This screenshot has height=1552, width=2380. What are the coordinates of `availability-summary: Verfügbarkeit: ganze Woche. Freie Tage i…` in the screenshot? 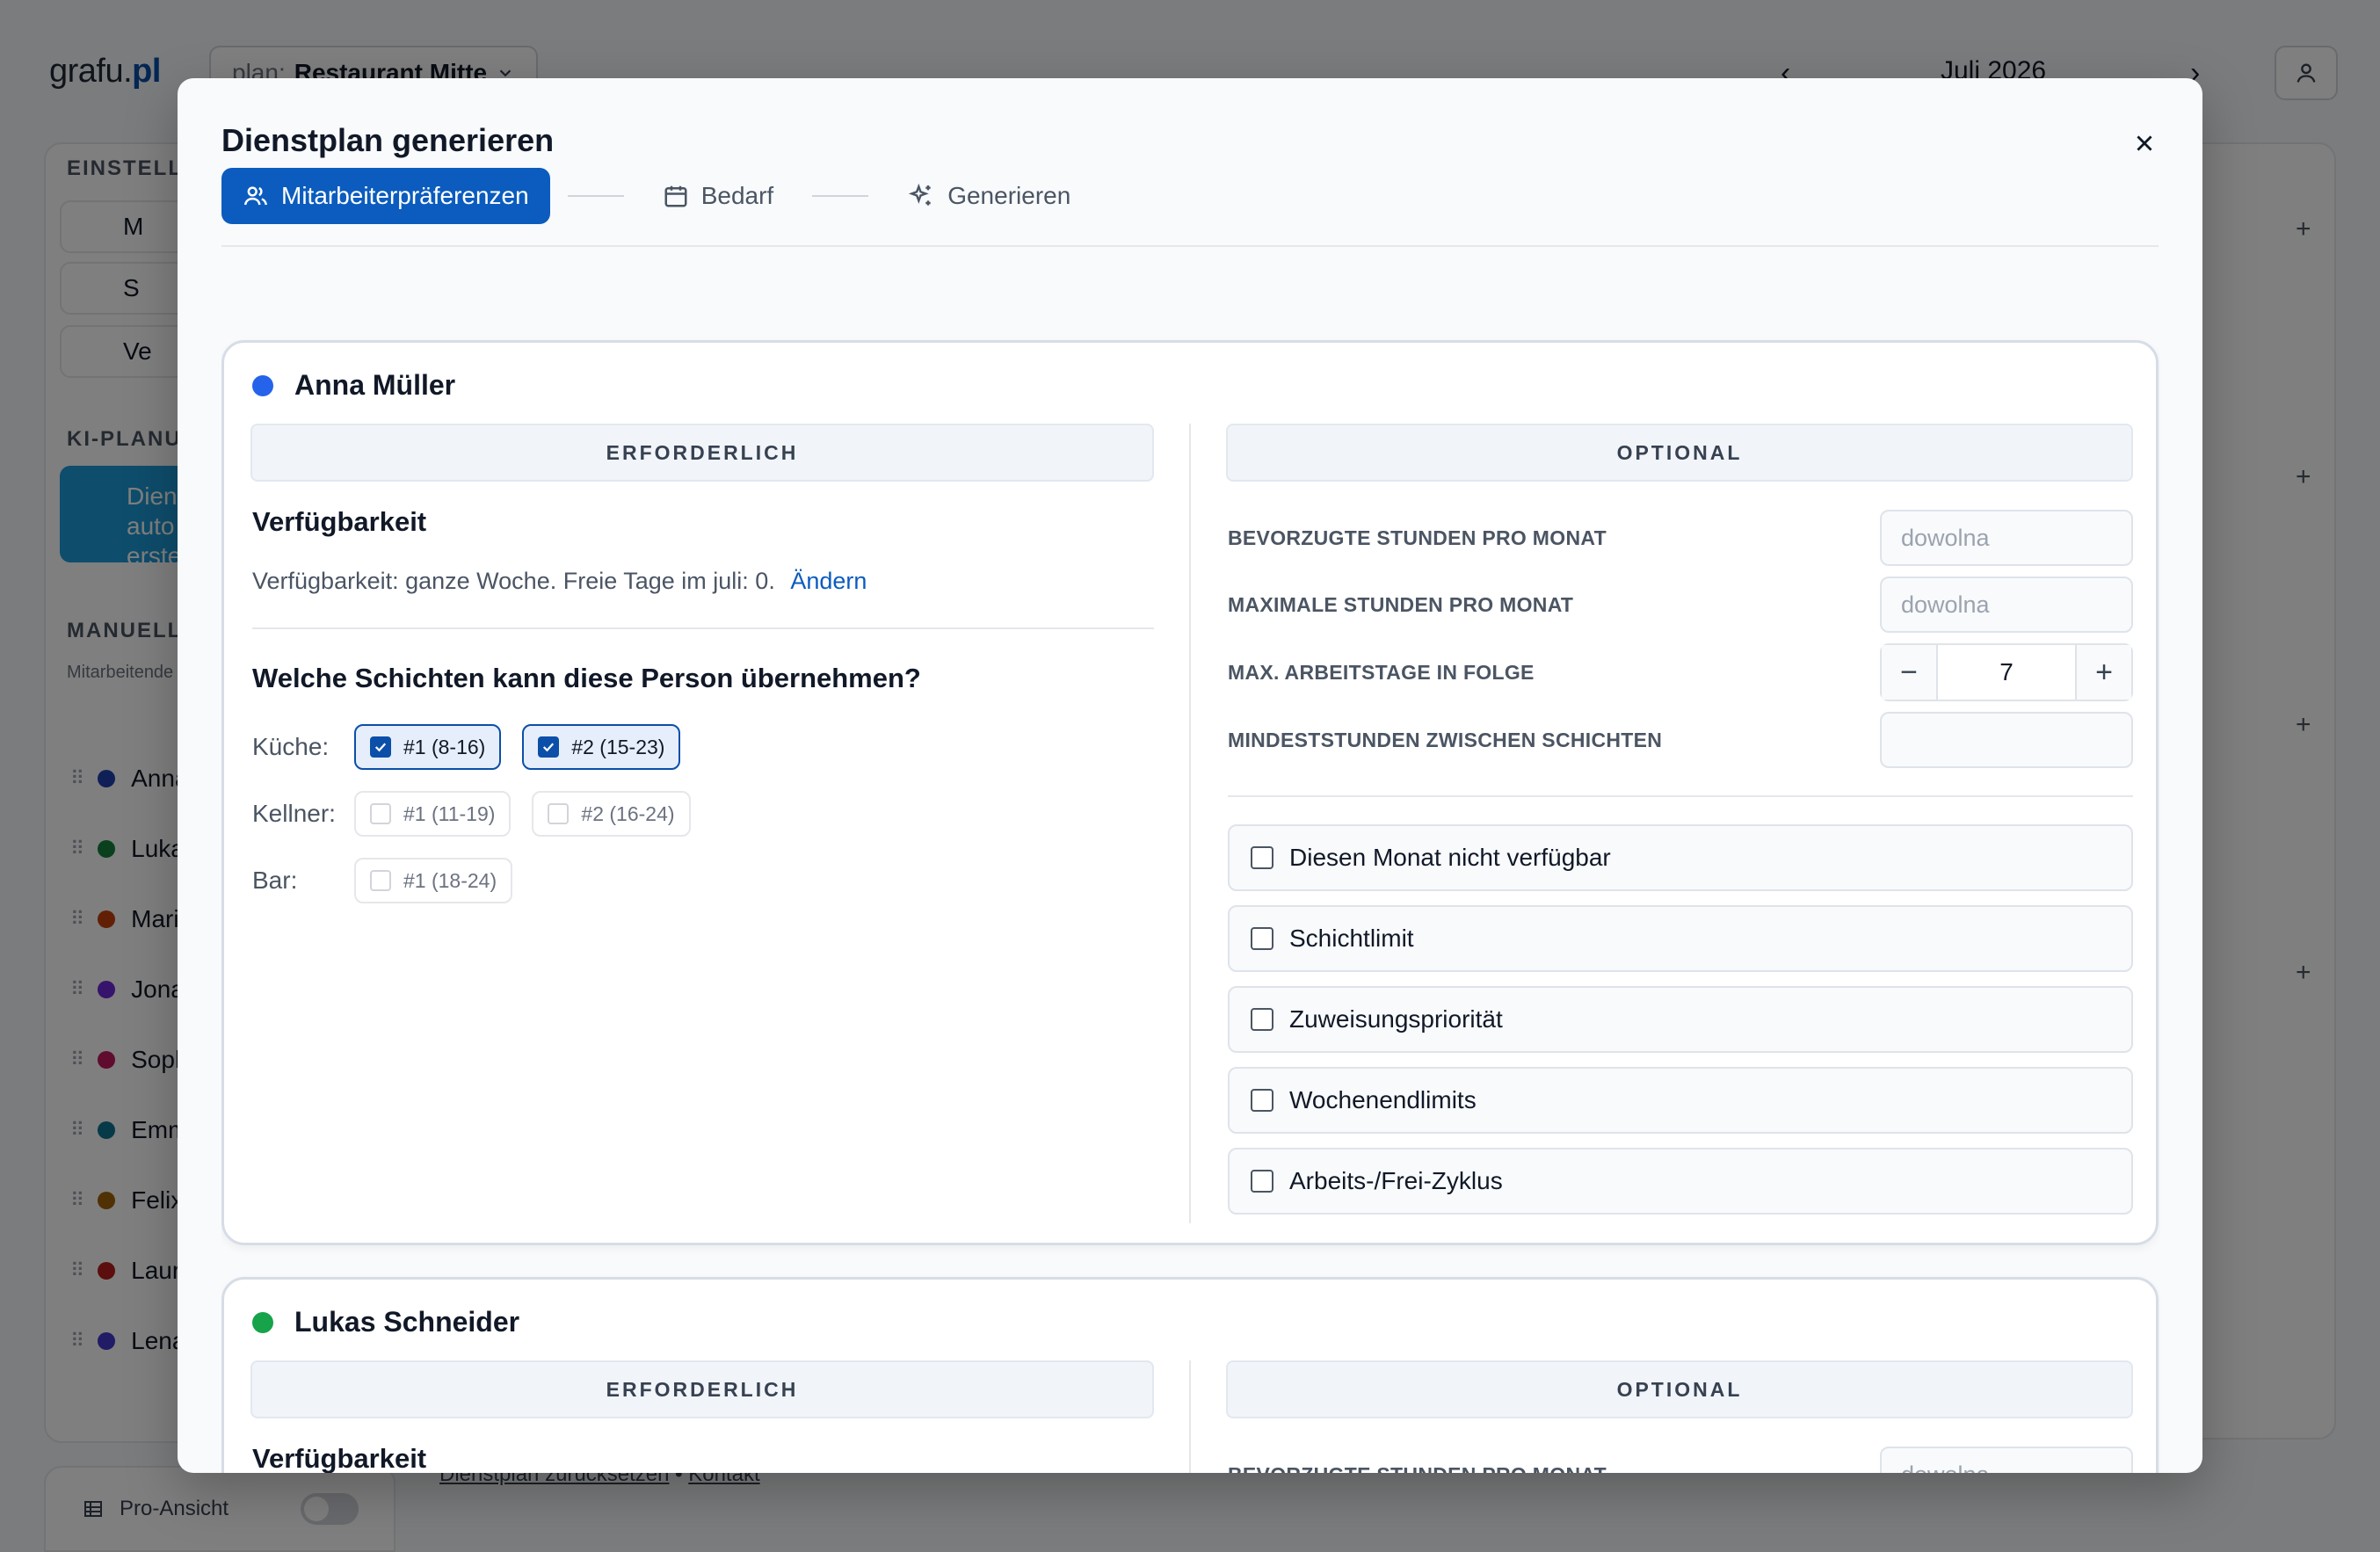 It's located at (559, 581).